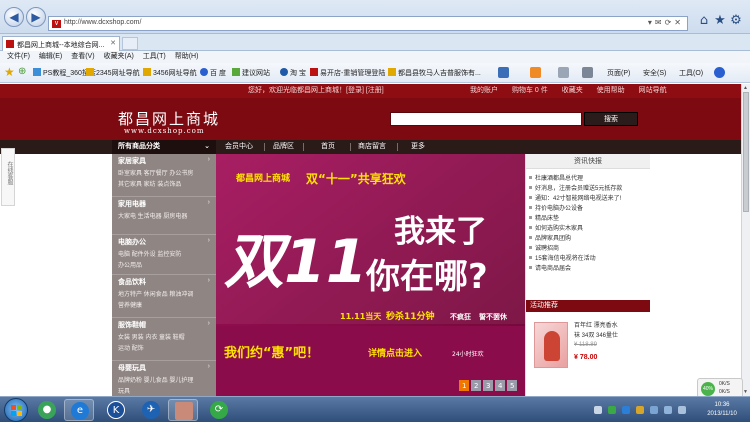 This screenshot has width=750, height=422. What do you see at coordinates (151, 336) in the screenshot?
I see `category-links: 女装 男装 内衣 童装 鞋帽` at bounding box center [151, 336].